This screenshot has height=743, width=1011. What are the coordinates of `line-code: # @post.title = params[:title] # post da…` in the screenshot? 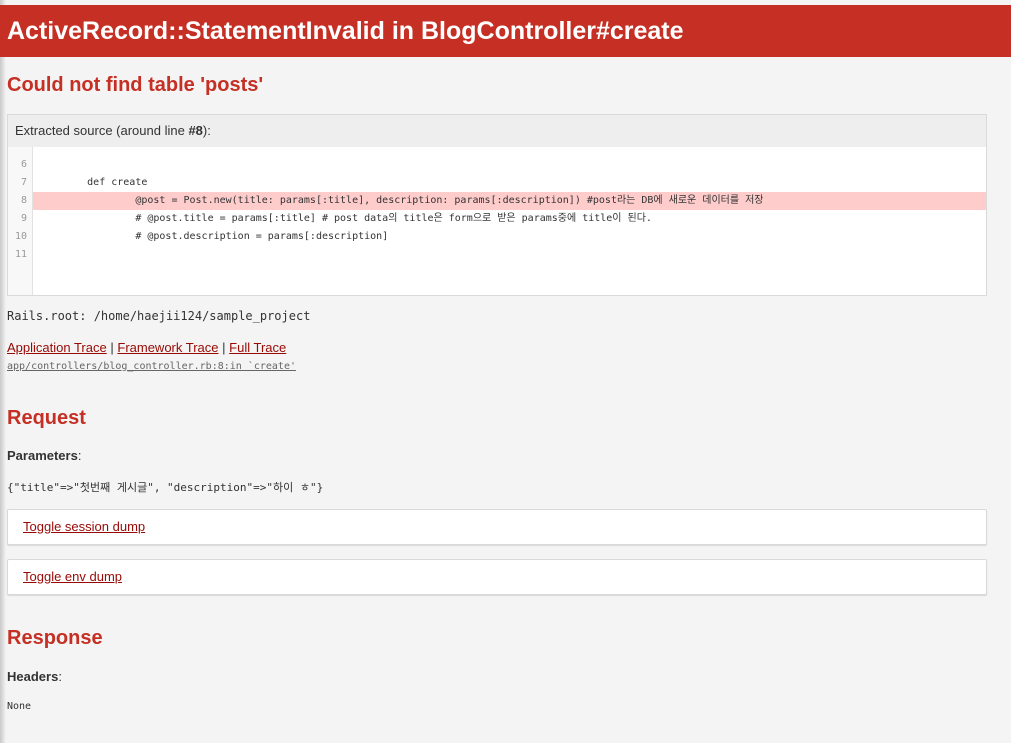 It's located at (345, 218).